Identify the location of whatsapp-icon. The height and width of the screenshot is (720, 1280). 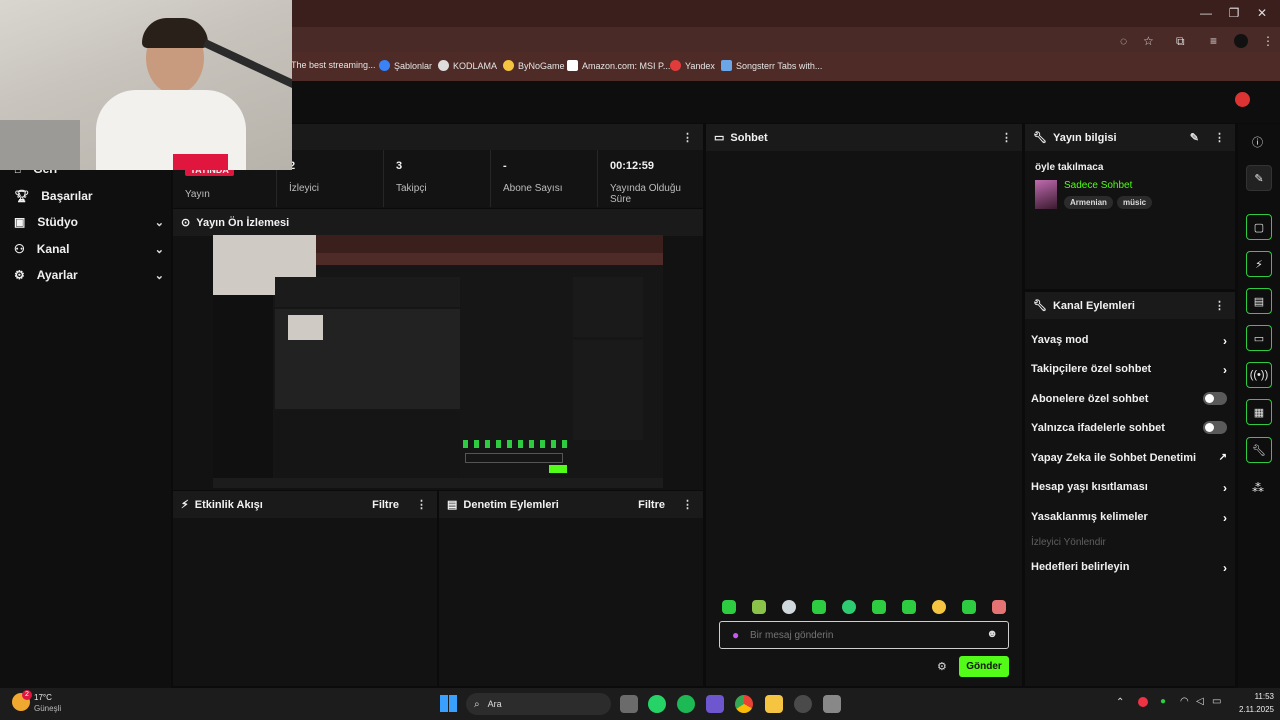
(657, 704).